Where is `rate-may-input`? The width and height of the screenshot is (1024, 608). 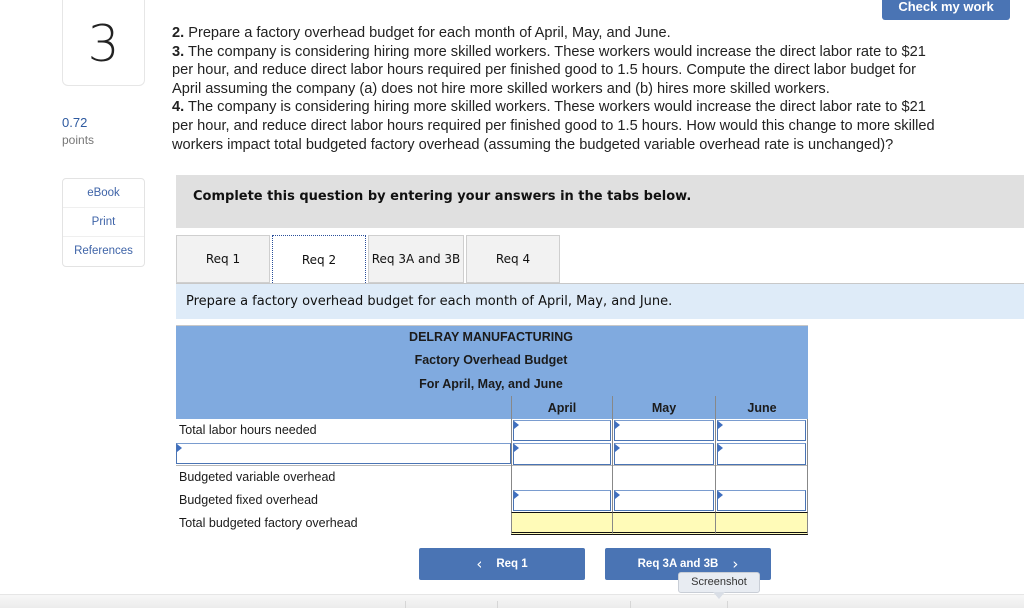 rate-may-input is located at coordinates (664, 454).